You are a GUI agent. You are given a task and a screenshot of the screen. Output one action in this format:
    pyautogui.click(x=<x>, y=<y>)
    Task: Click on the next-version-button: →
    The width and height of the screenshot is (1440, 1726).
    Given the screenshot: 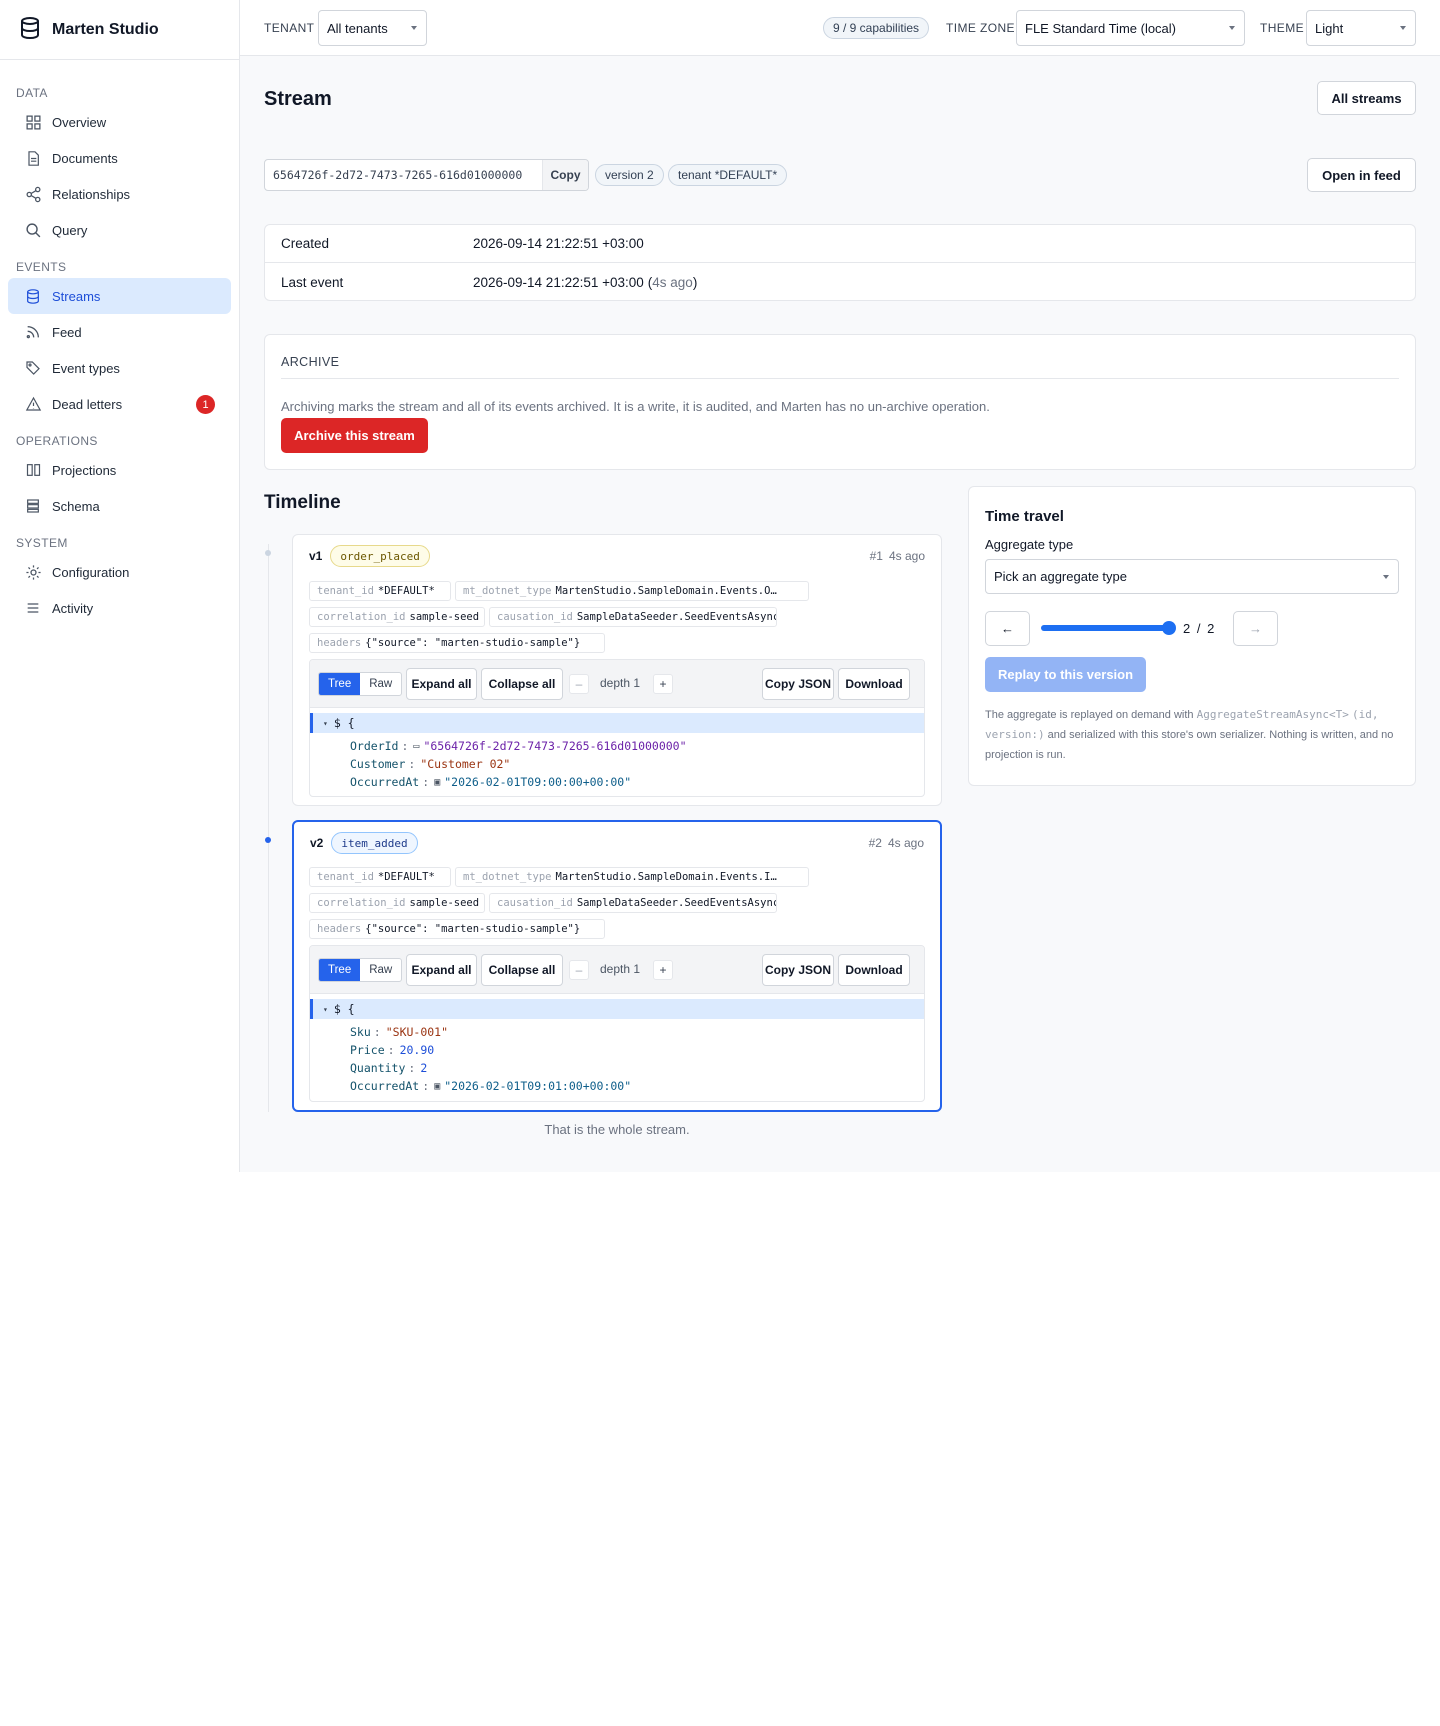 What is the action you would take?
    pyautogui.click(x=1255, y=628)
    